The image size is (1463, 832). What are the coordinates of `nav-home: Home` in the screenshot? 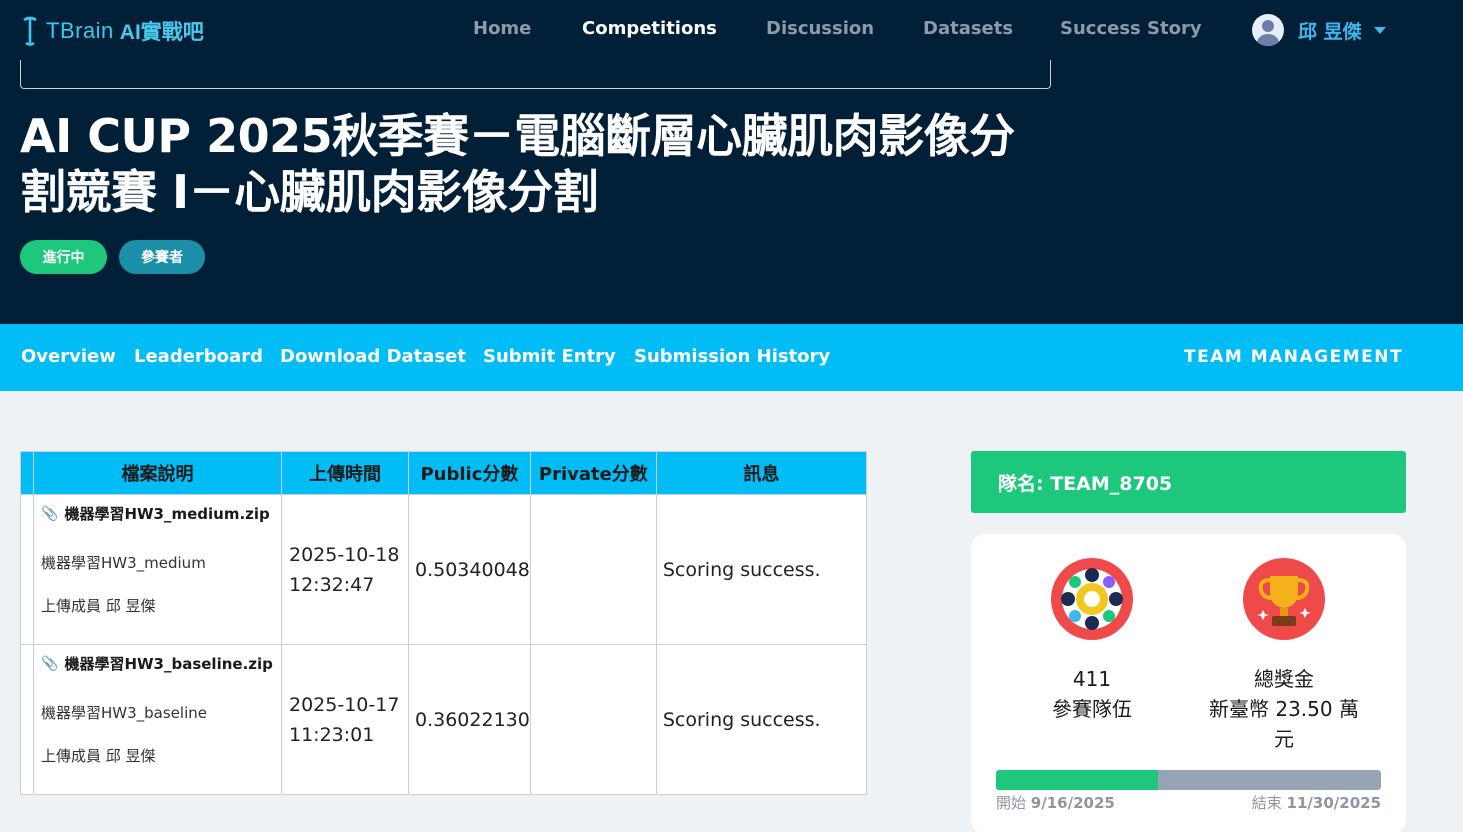 It's located at (502, 28).